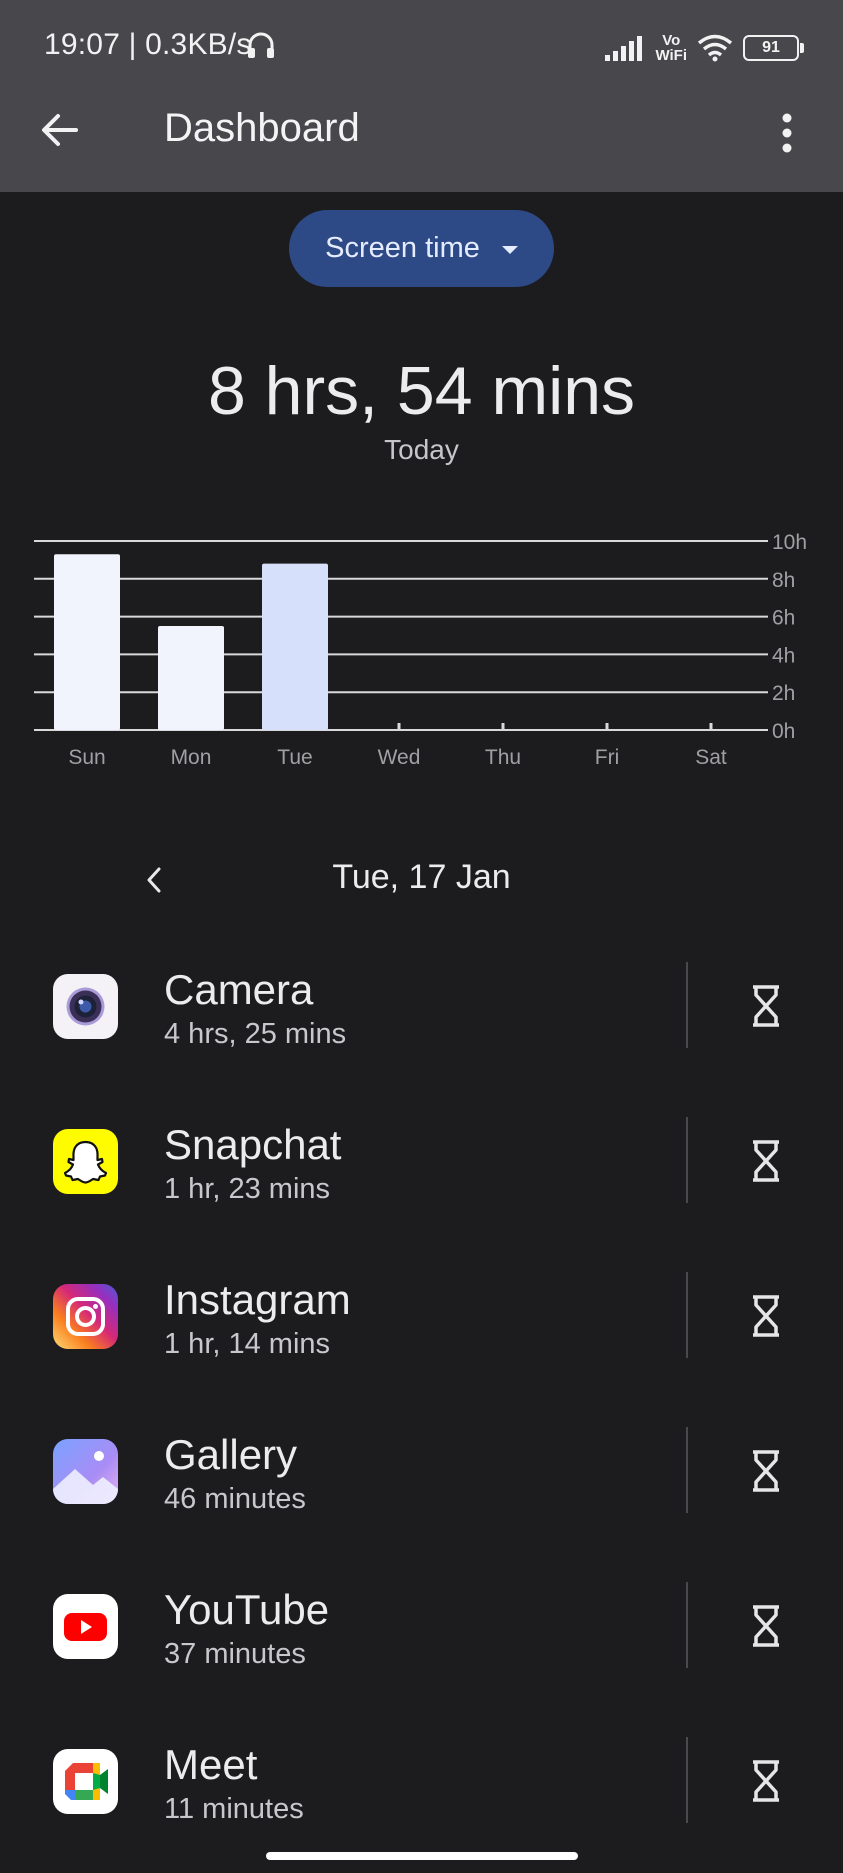 The height and width of the screenshot is (1873, 843). Describe the element at coordinates (235, 1499) in the screenshot. I see `app-usage: 46 minutes` at that location.